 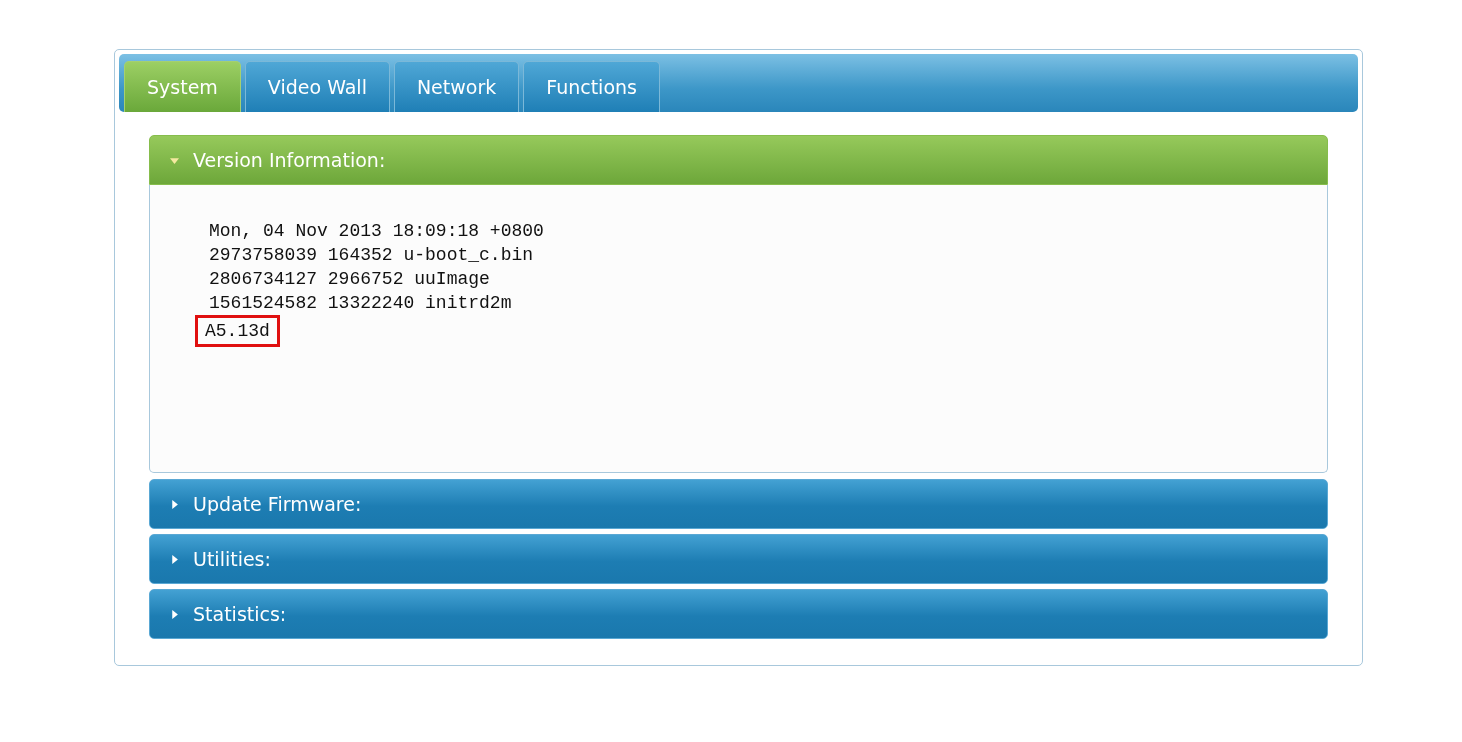 What do you see at coordinates (738, 559) in the screenshot?
I see `section-header: Utilities:` at bounding box center [738, 559].